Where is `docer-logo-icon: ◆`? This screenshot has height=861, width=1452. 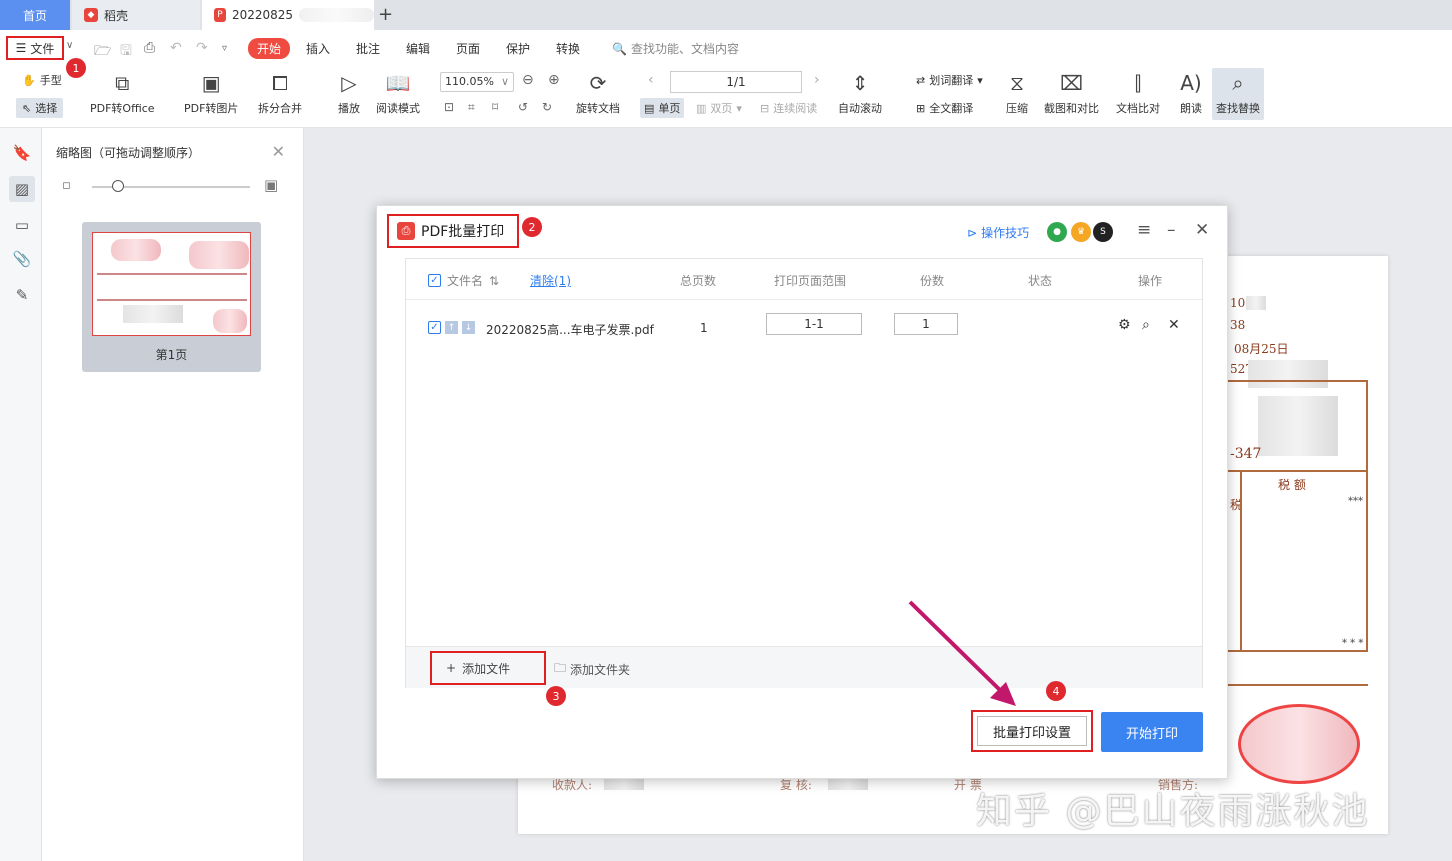 docer-logo-icon: ◆ is located at coordinates (91, 15).